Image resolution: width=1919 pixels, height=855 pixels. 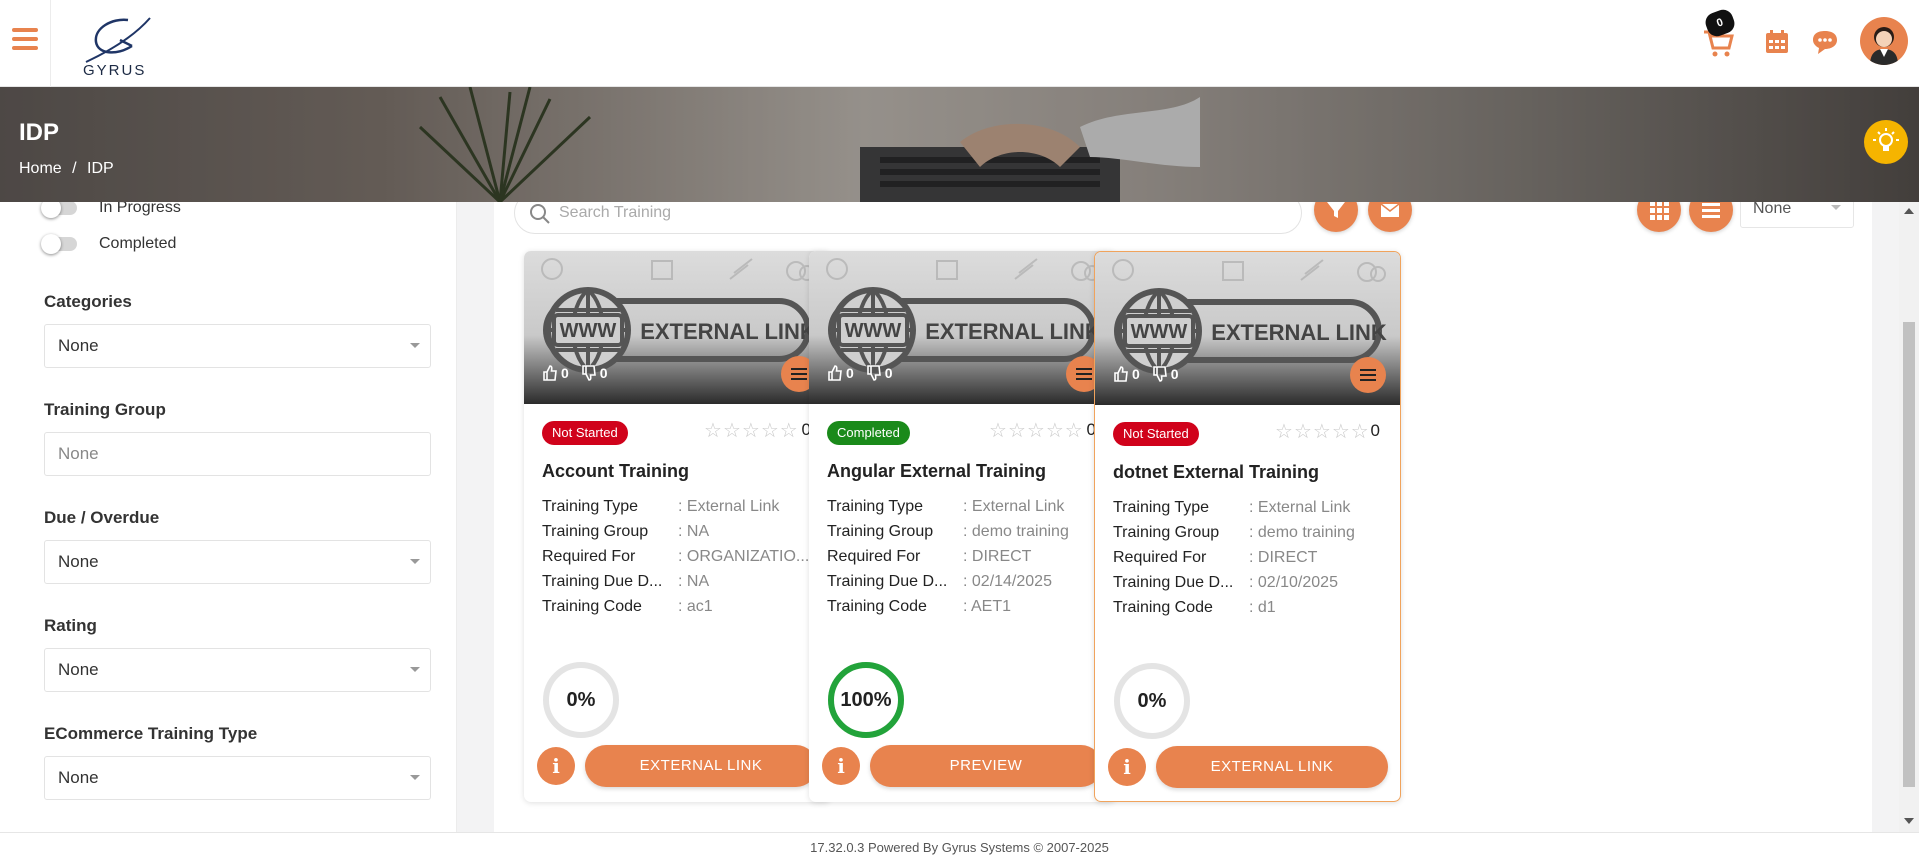 What do you see at coordinates (540, 214) in the screenshot?
I see `search-icon` at bounding box center [540, 214].